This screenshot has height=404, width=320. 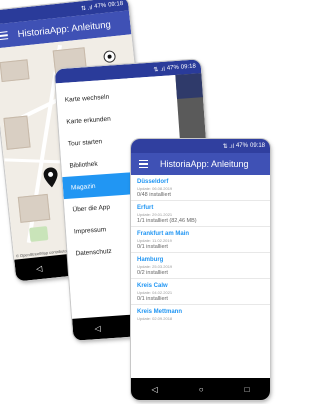 What do you see at coordinates (160, 312) in the screenshot?
I see `city-name: Kreis Mettmann` at bounding box center [160, 312].